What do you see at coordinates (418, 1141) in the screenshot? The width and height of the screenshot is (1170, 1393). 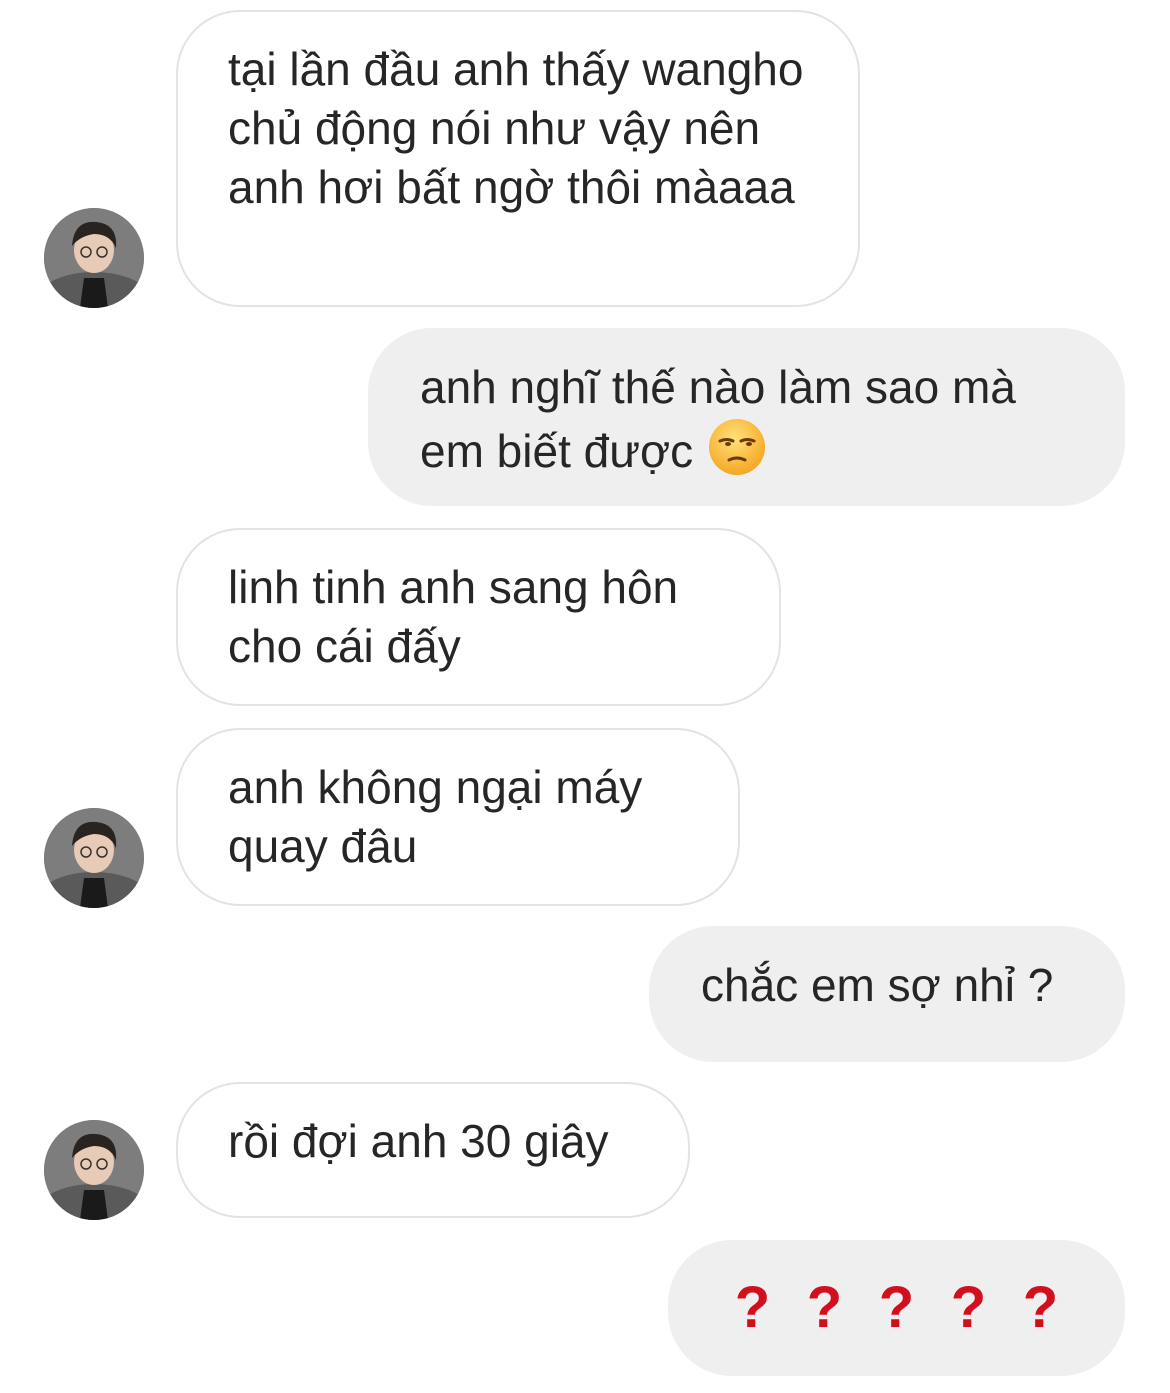 I see `message-text: rồi đợi anh 30 giây` at bounding box center [418, 1141].